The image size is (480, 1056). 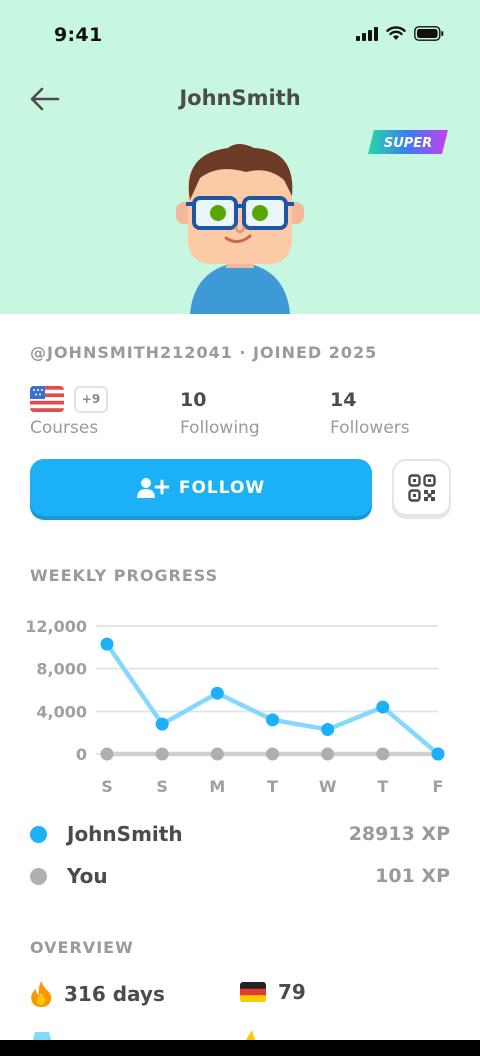 I want to click on following-count: 10, so click(x=193, y=400).